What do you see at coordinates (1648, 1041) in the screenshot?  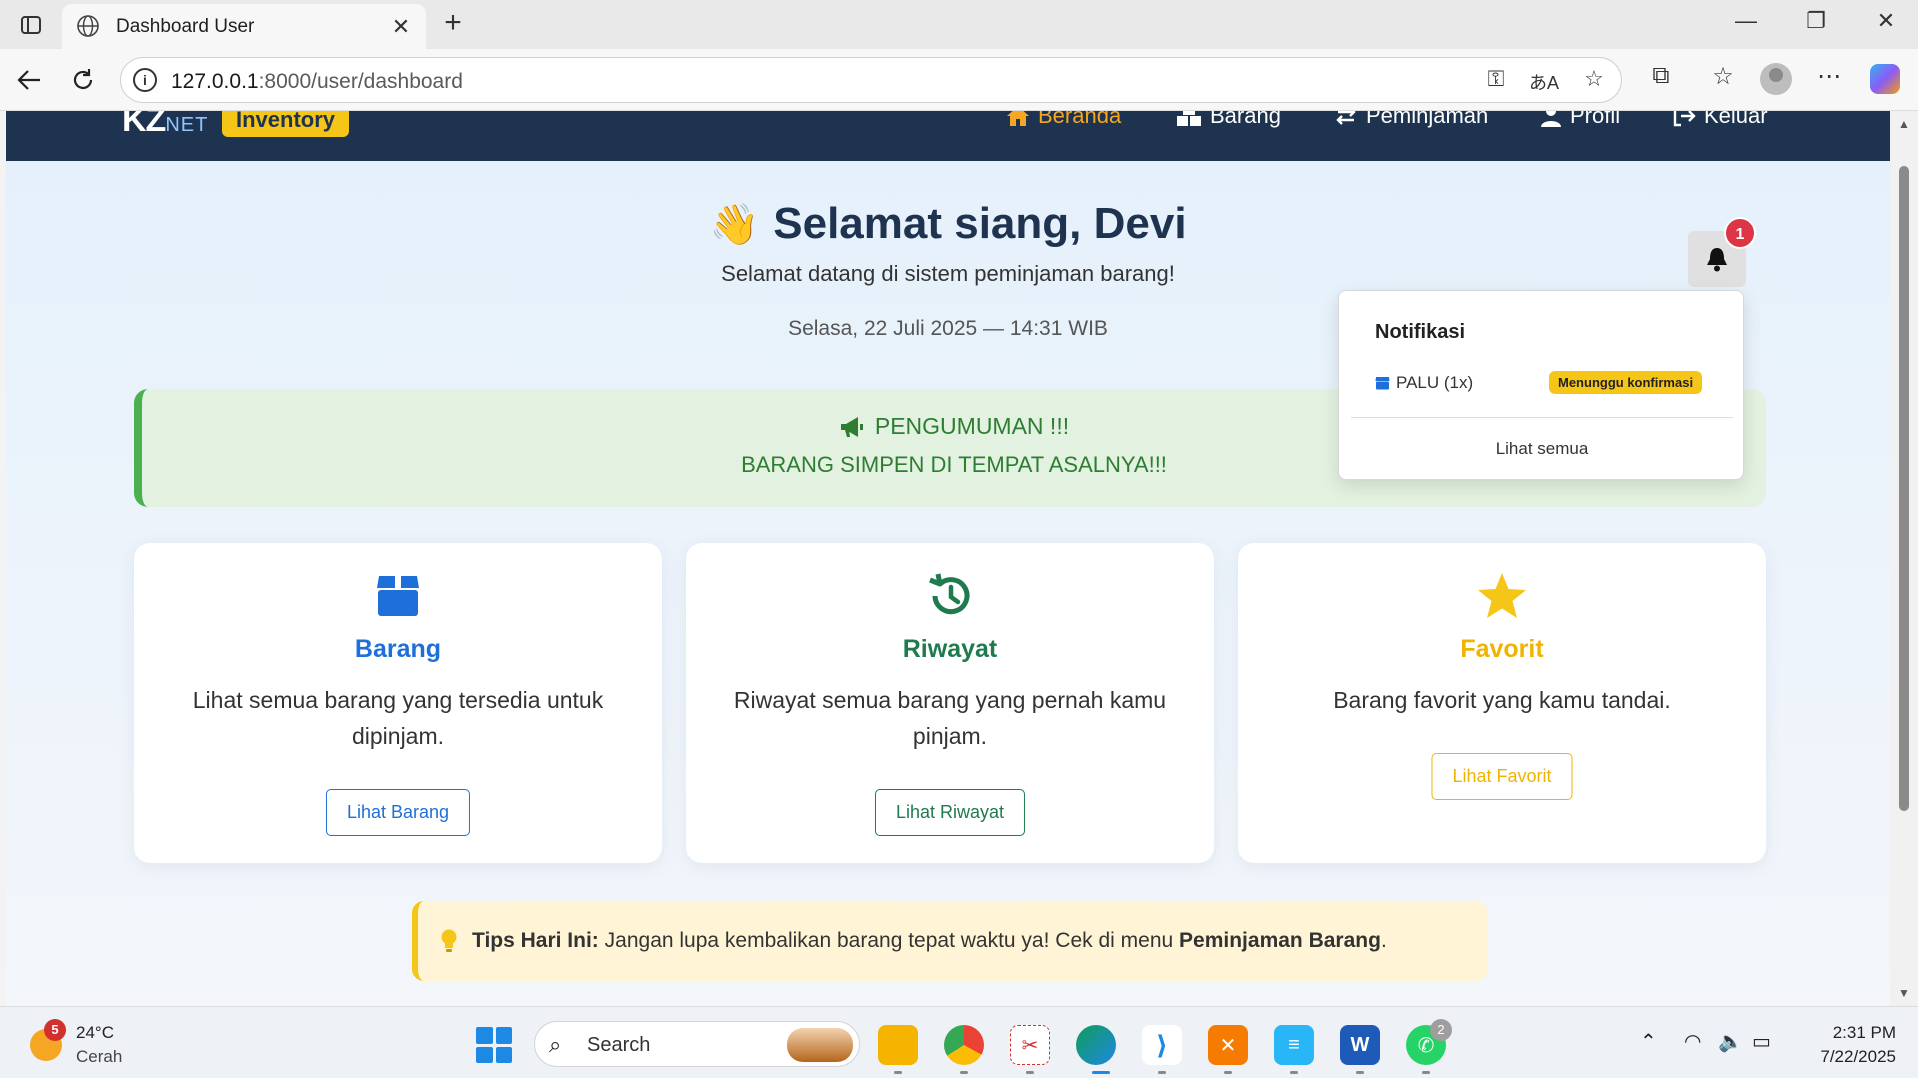 I see `show-hidden-icons-chevron-icon: ⌃` at bounding box center [1648, 1041].